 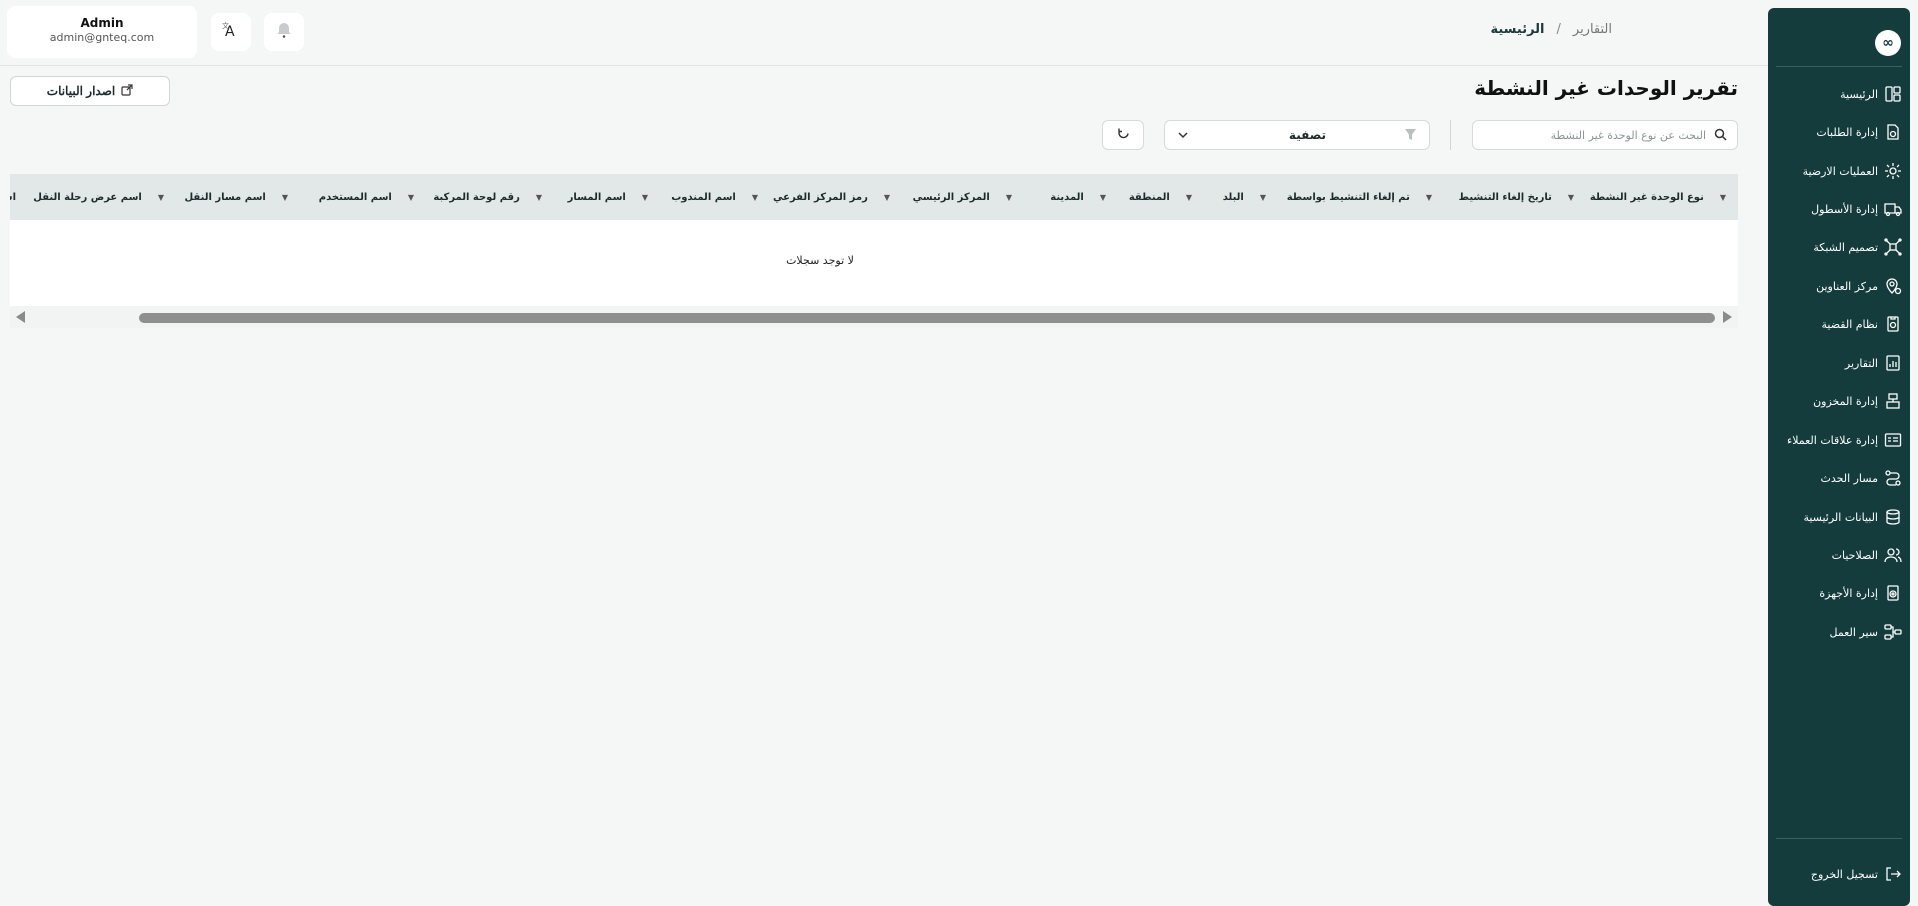 I want to click on sidebar-item-label: إدارة الأجهزة, so click(x=1848, y=593).